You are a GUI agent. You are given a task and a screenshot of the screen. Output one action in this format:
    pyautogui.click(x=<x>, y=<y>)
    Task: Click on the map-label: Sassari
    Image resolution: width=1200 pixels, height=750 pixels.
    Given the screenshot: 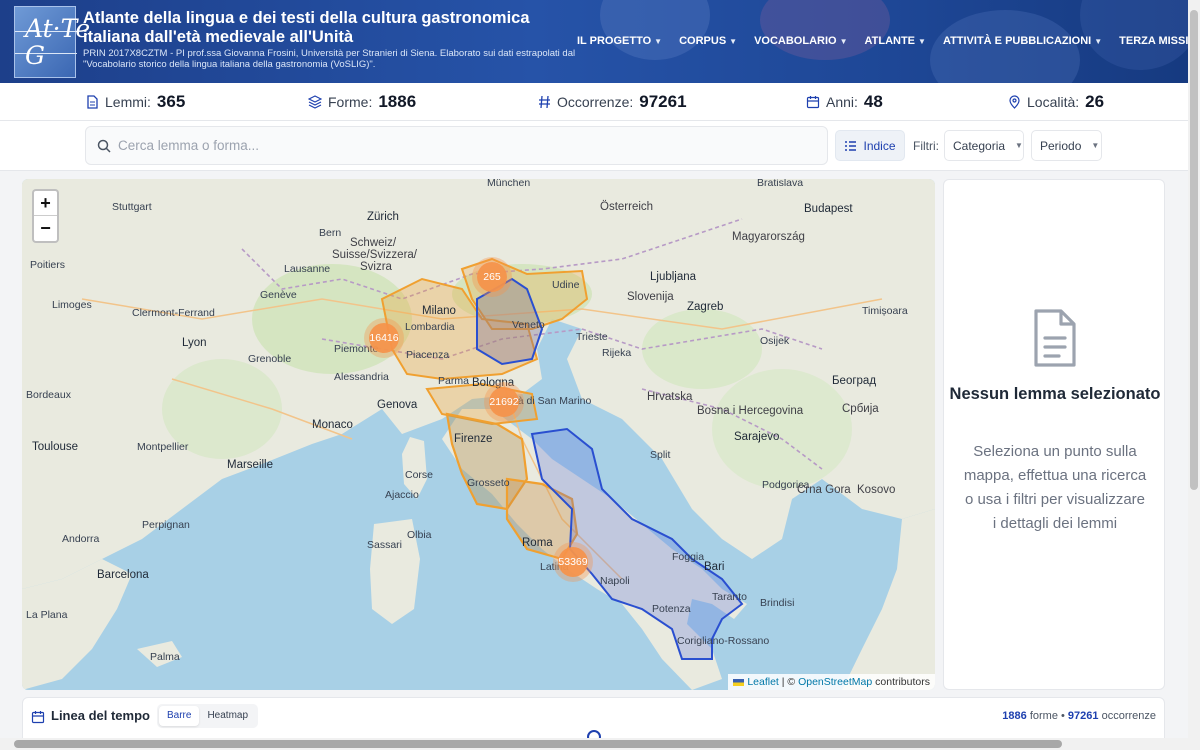 What is the action you would take?
    pyautogui.click(x=385, y=545)
    